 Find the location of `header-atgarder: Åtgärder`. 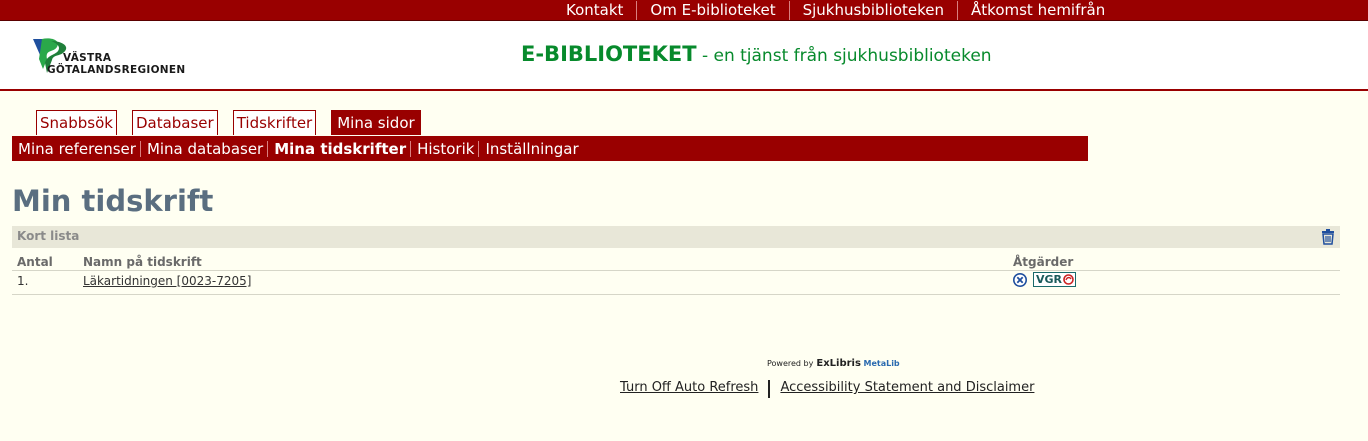

header-atgarder: Åtgärder is located at coordinates (1043, 262).